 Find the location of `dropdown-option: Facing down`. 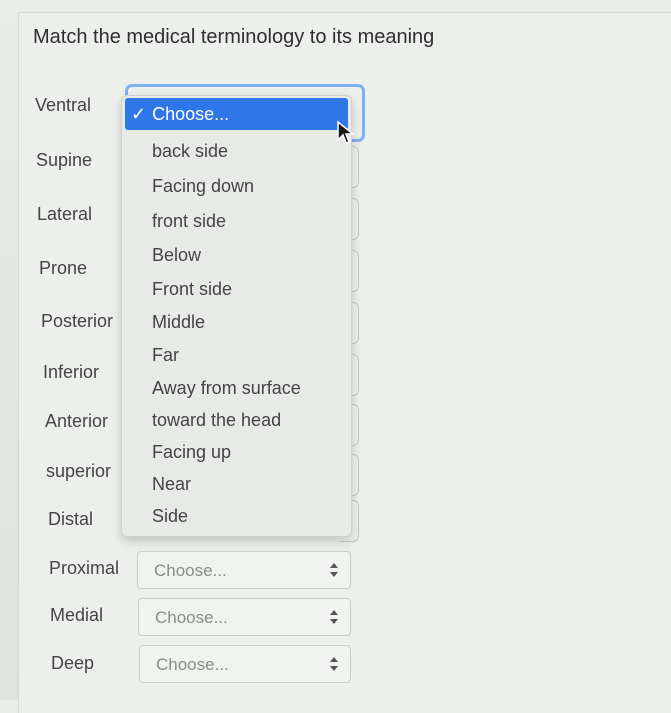

dropdown-option: Facing down is located at coordinates (203, 186).